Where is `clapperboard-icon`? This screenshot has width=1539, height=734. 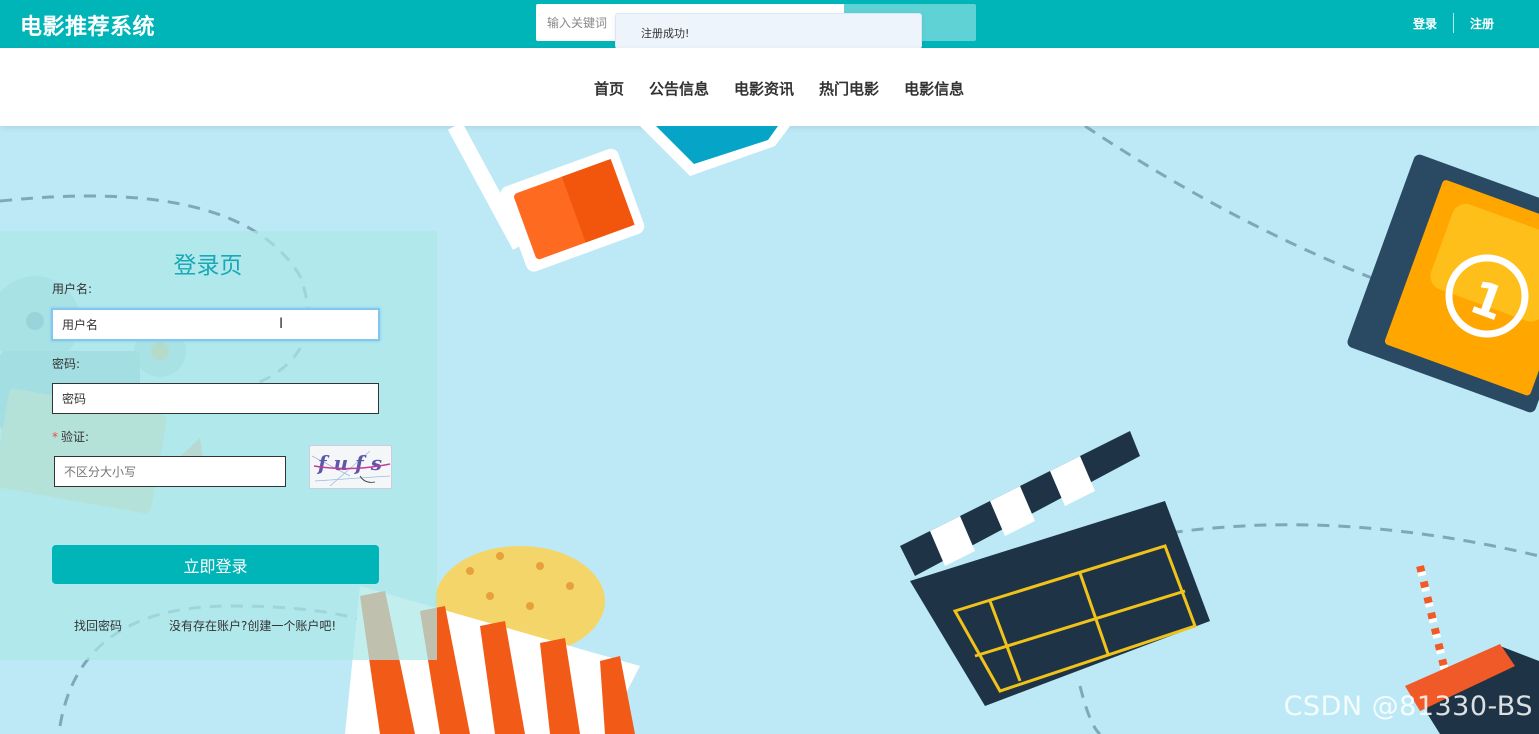 clapperboard-icon is located at coordinates (1055, 568).